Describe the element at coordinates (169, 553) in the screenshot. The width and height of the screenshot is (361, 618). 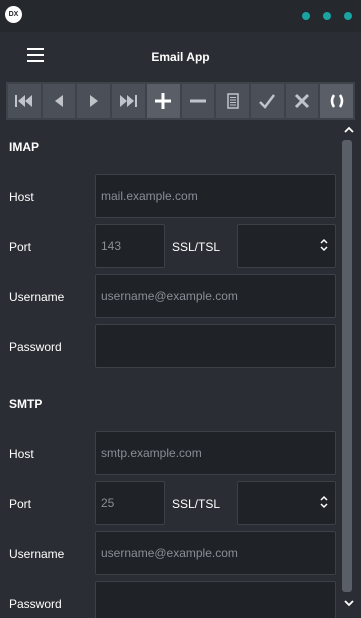
I see `smtp-username-placeholder: username@example.com` at that location.